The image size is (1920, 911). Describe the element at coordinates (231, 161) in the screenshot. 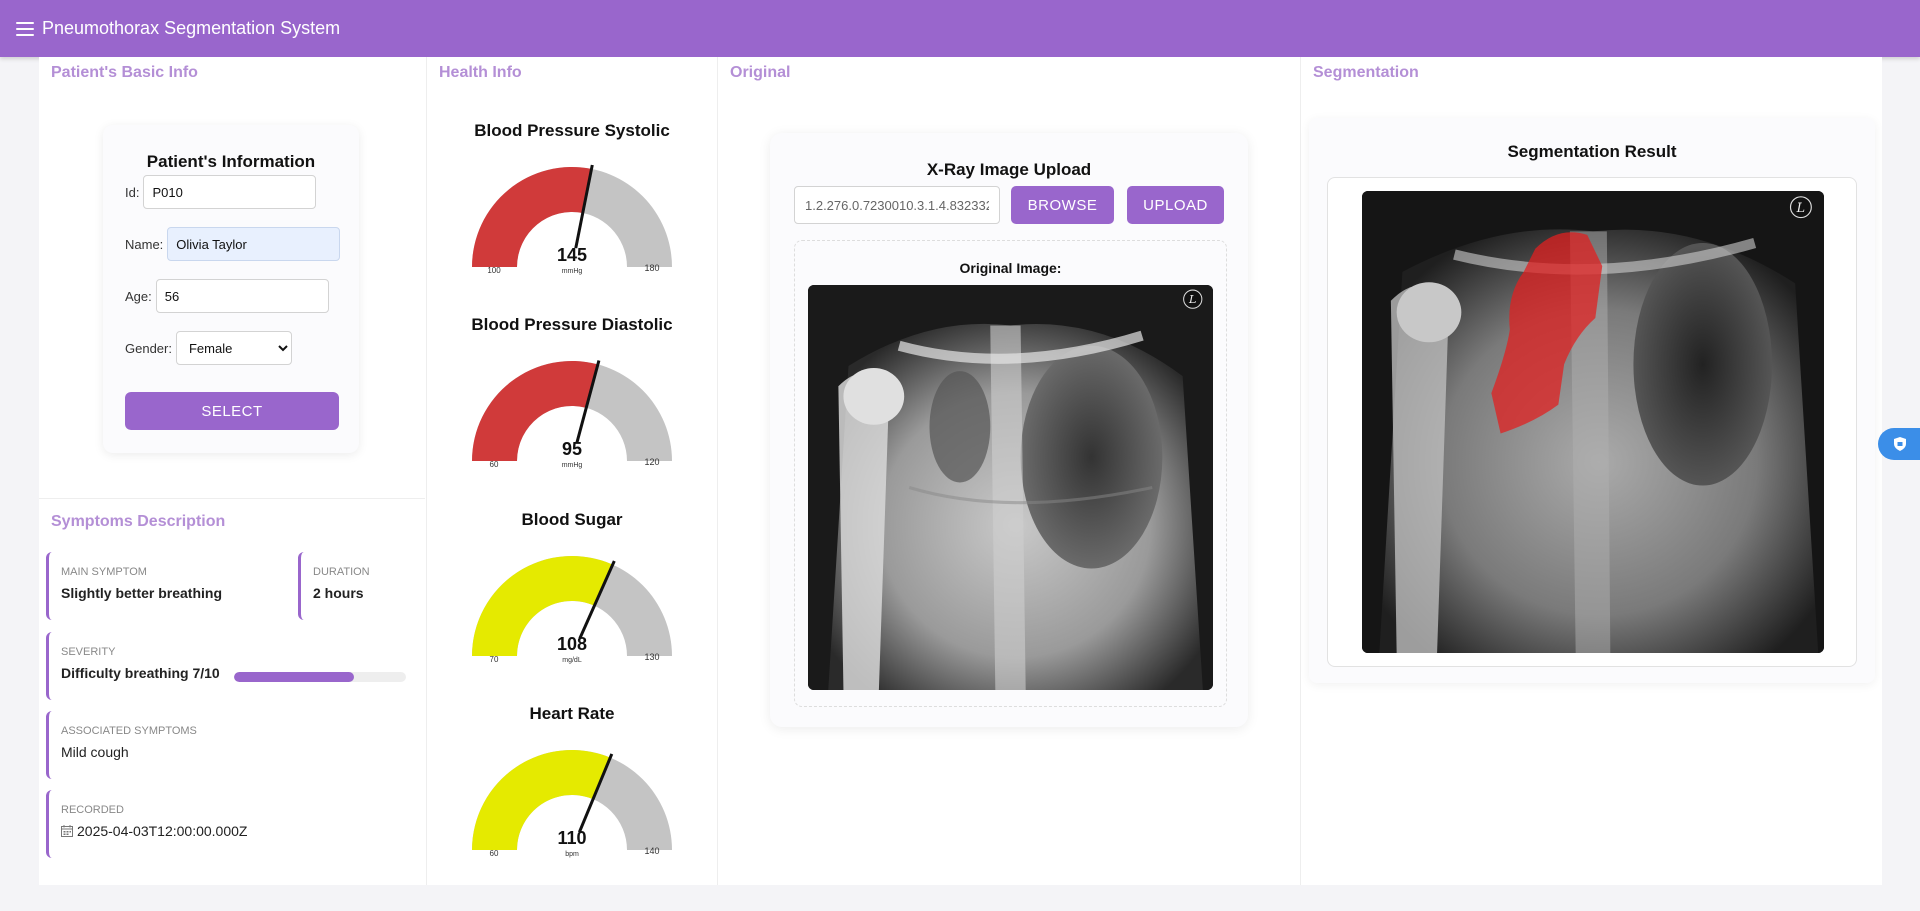

I see `patient-card-heading: Patient's Information` at that location.